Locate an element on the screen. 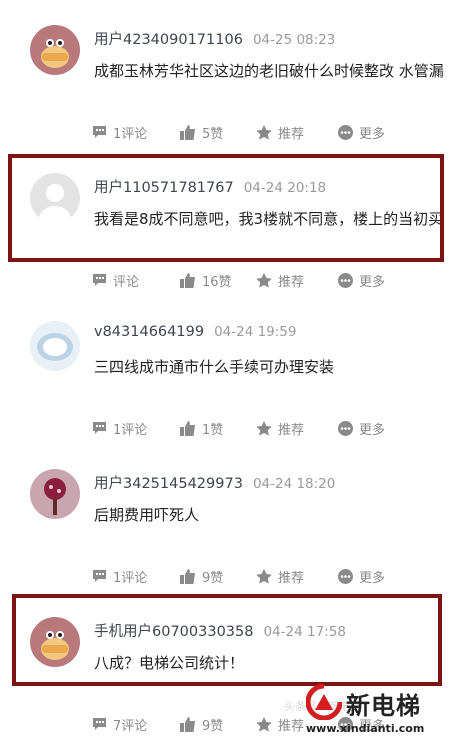  comment-button: 7评论 is located at coordinates (119, 724).